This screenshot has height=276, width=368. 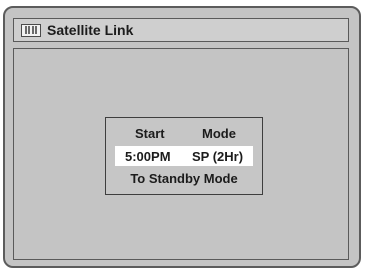 What do you see at coordinates (219, 133) in the screenshot?
I see `mode-label: Mode` at bounding box center [219, 133].